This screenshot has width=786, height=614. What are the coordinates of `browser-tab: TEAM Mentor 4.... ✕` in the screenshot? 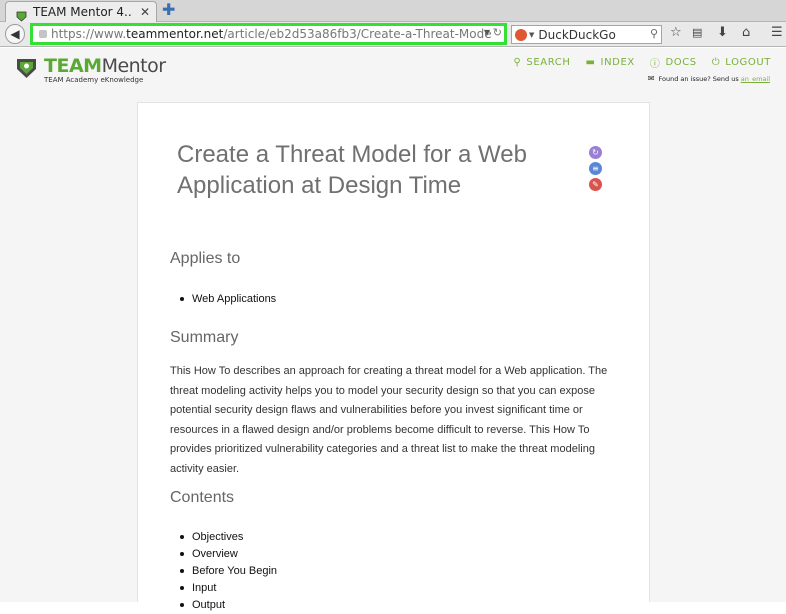 It's located at (81, 11).